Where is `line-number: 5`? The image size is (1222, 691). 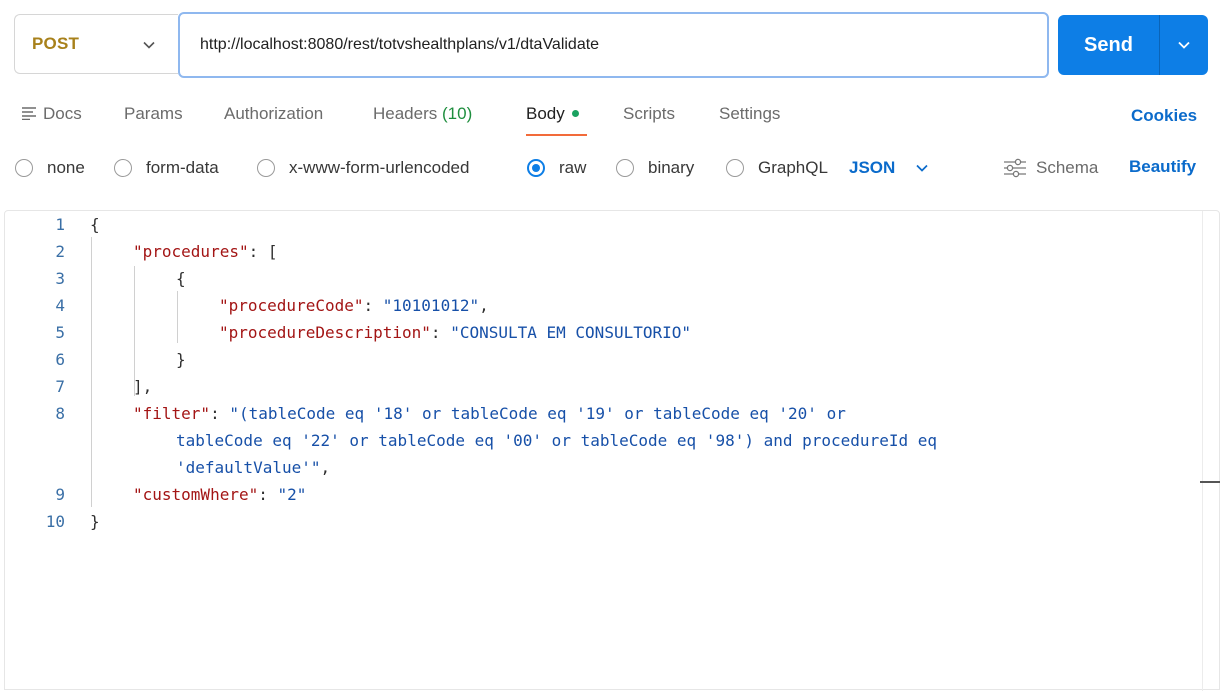 line-number: 5 is located at coordinates (60, 332).